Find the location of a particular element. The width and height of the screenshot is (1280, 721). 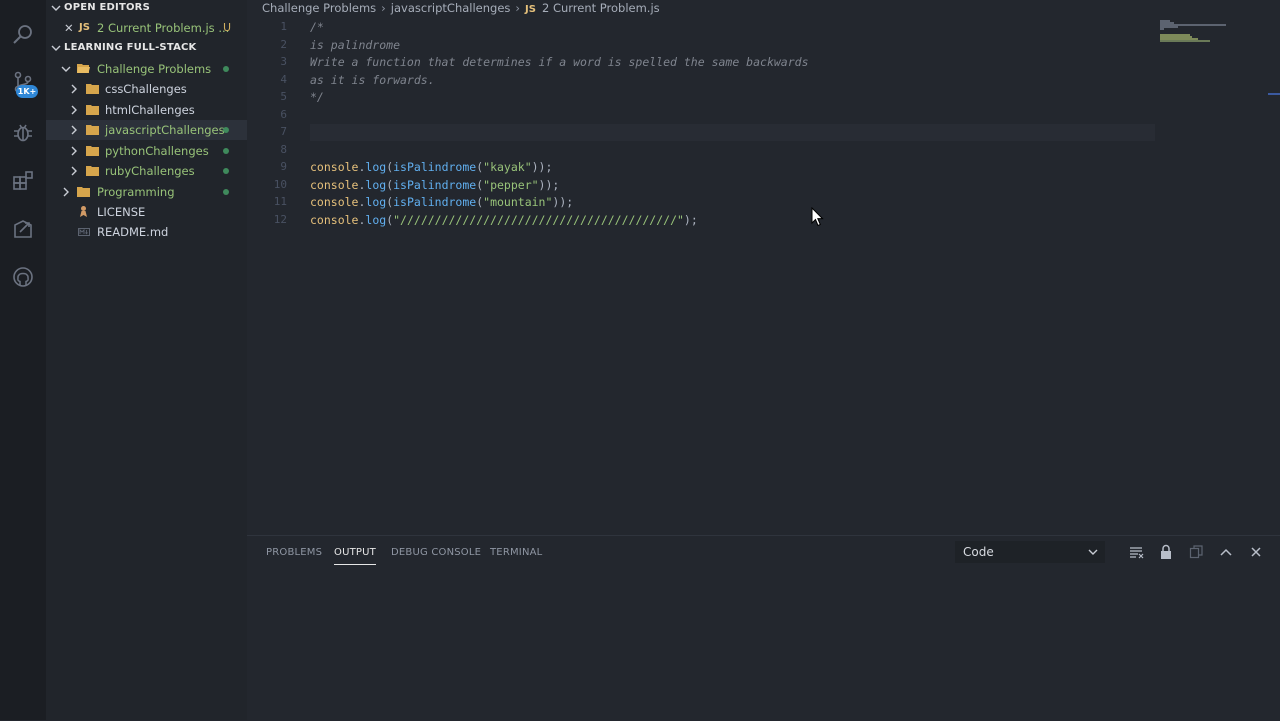

tree-item-license: LICENSE is located at coordinates (146, 212).